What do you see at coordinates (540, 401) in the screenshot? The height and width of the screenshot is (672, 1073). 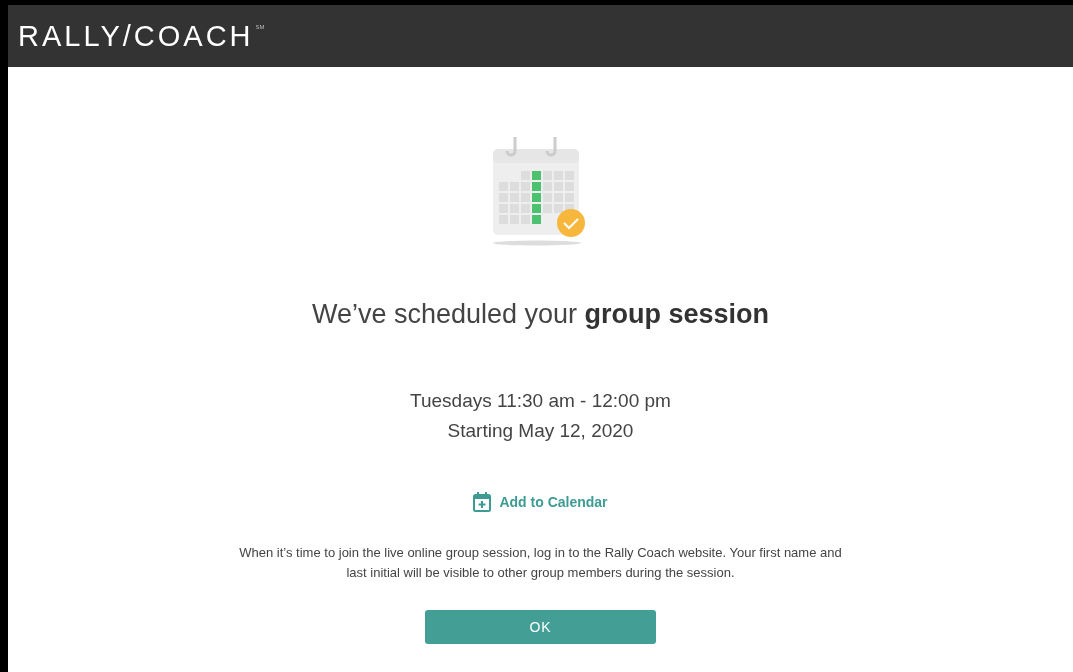 I see `schedule-text: Tuesdays 11:30 am - 12:00 pm` at bounding box center [540, 401].